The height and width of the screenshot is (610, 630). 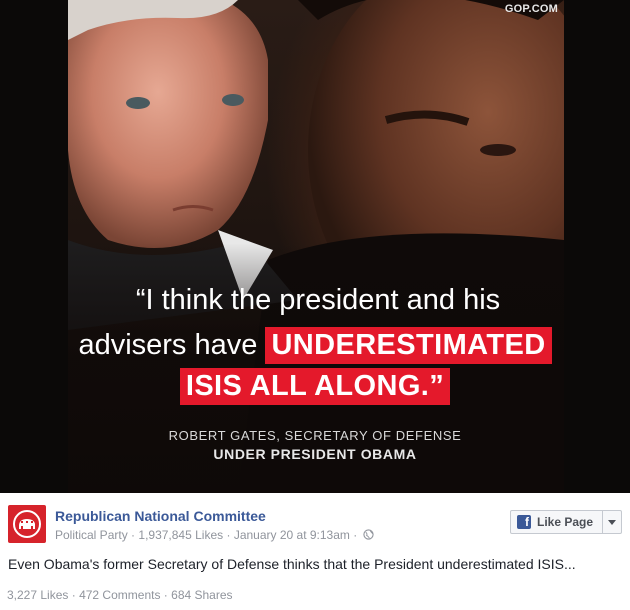 I want to click on quote-line-1: “I think the president and his, so click(x=316, y=300).